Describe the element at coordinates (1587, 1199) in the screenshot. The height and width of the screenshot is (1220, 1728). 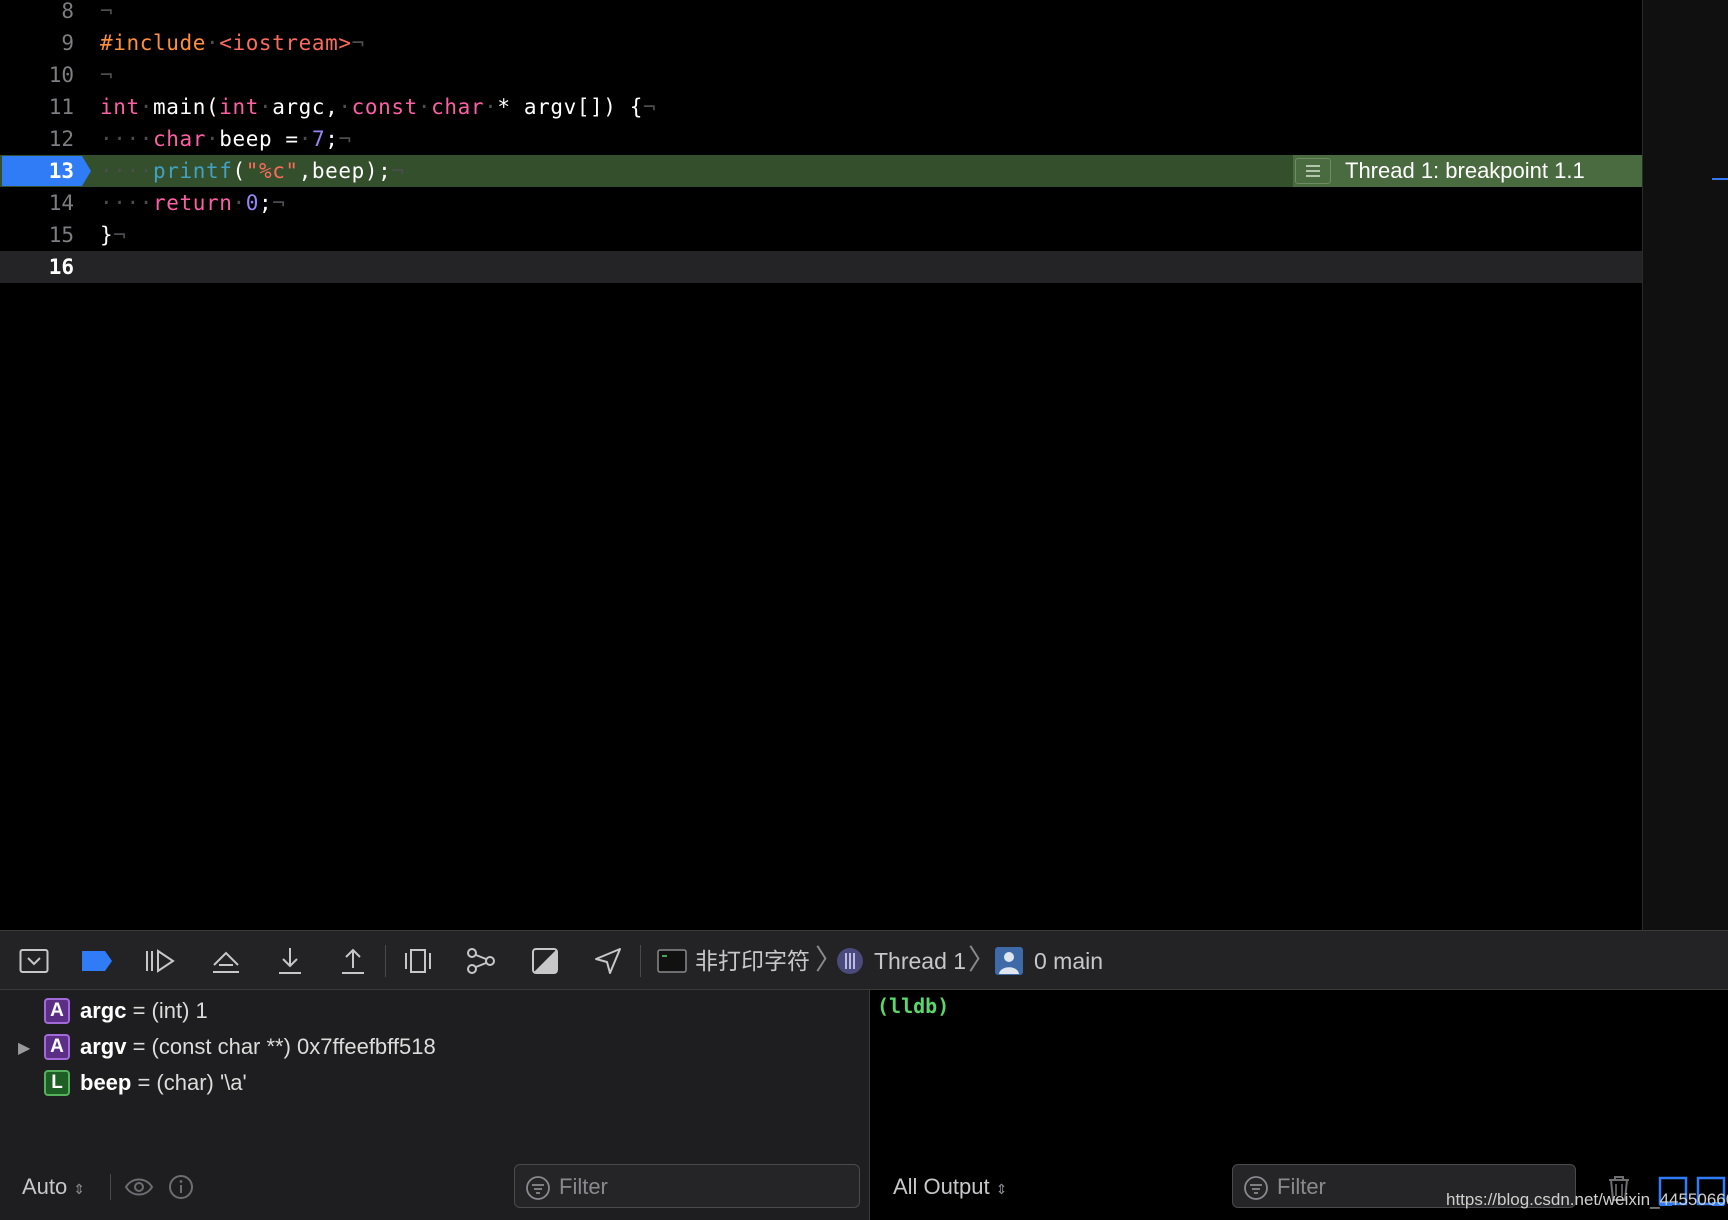
I see `watermark-url: https://blog.csdn.net/weixin_44550660` at that location.